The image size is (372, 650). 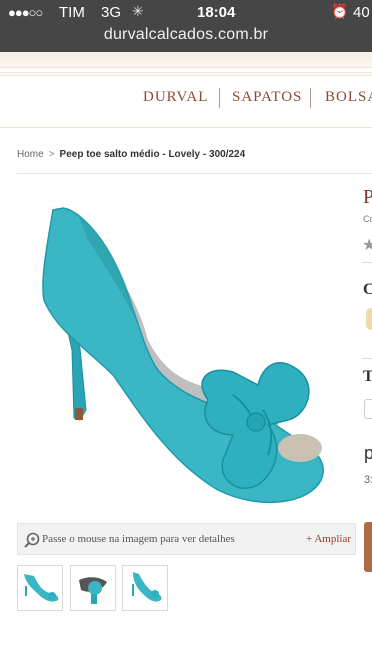 I want to click on installments: 3:, so click(x=368, y=480).